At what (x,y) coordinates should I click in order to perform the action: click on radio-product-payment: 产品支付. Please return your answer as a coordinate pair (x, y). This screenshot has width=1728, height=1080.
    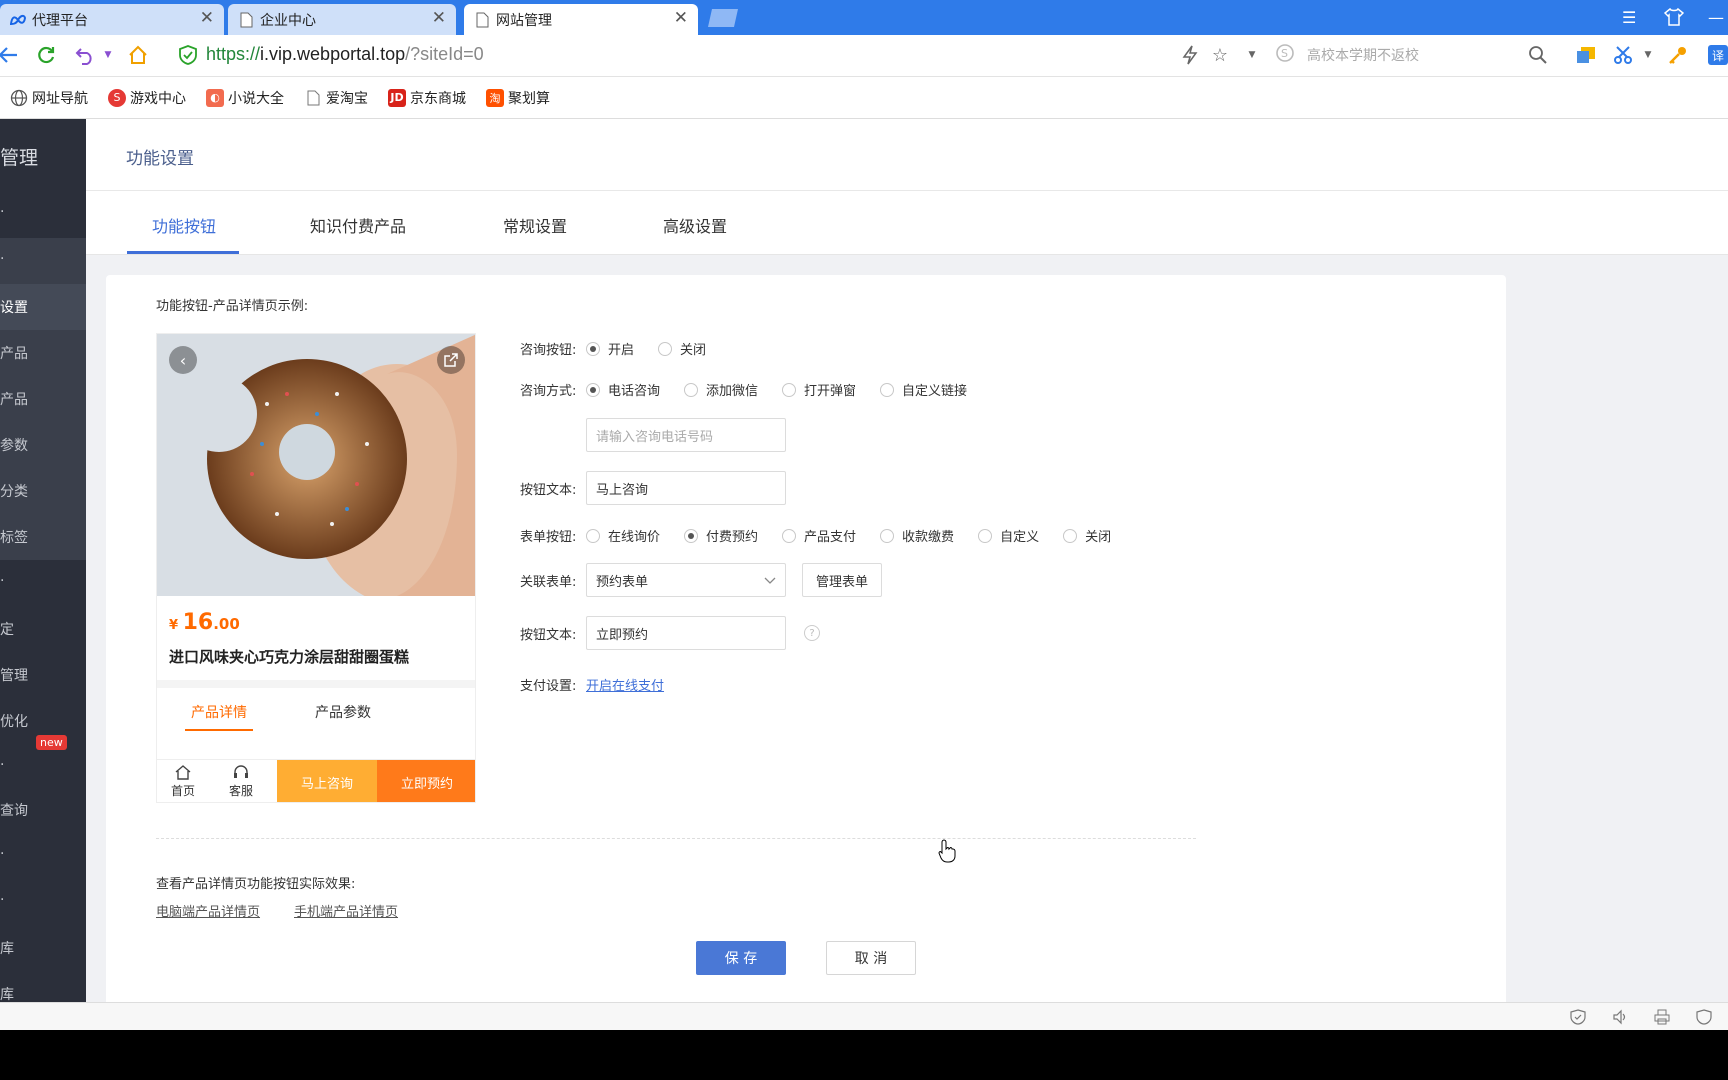
    Looking at the image, I should click on (819, 535).